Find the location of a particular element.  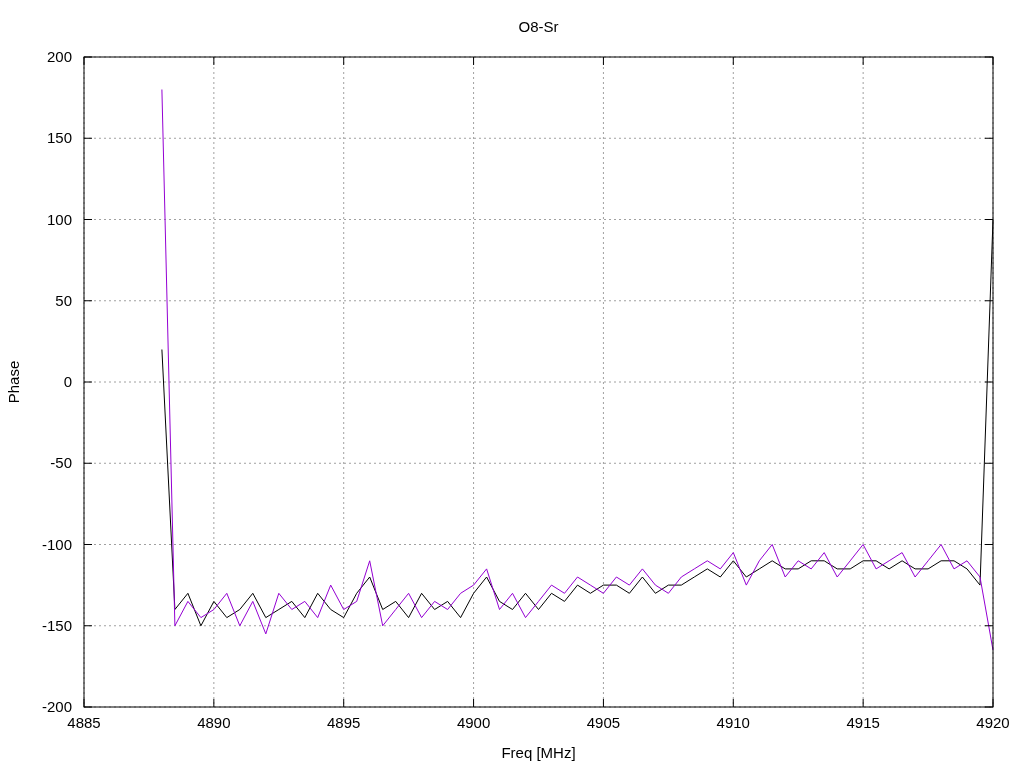

y-tick-label: -150 is located at coordinates (56, 625).